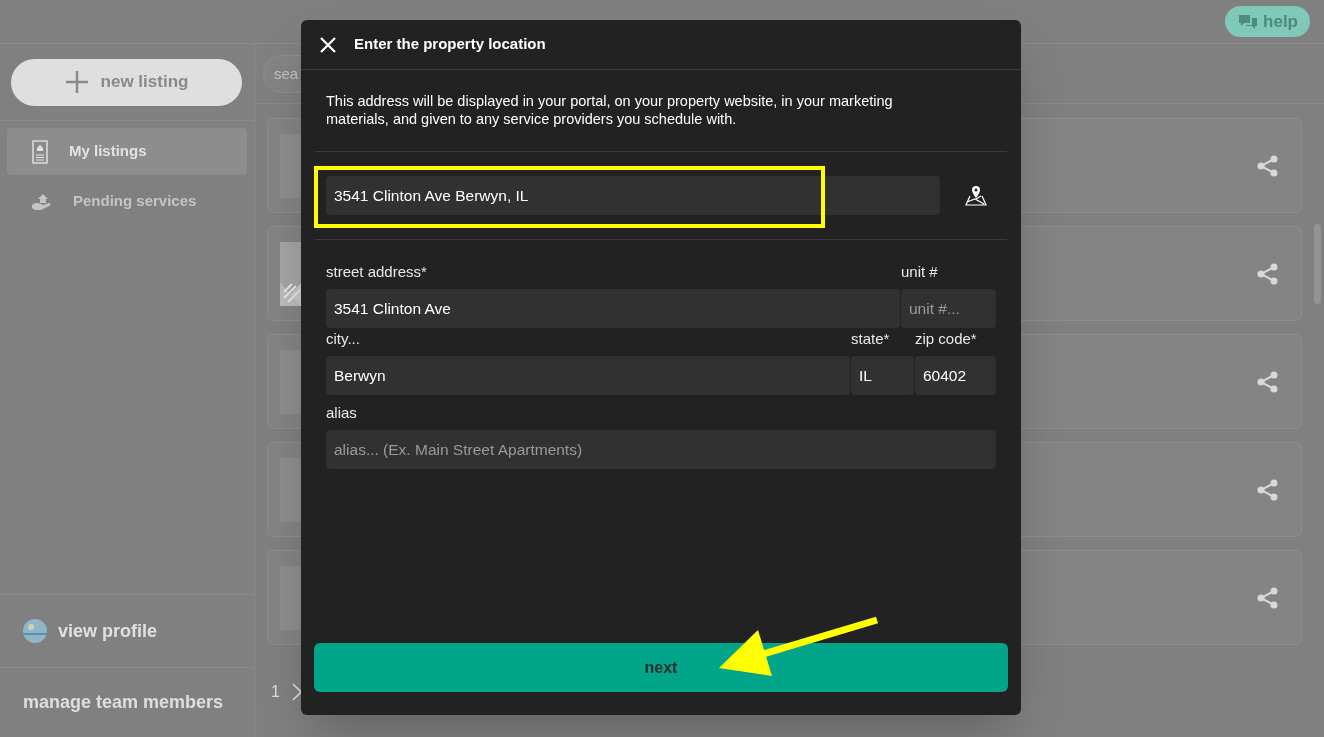  Describe the element at coordinates (127, 630) in the screenshot. I see `view-profile-link: view profile` at that location.